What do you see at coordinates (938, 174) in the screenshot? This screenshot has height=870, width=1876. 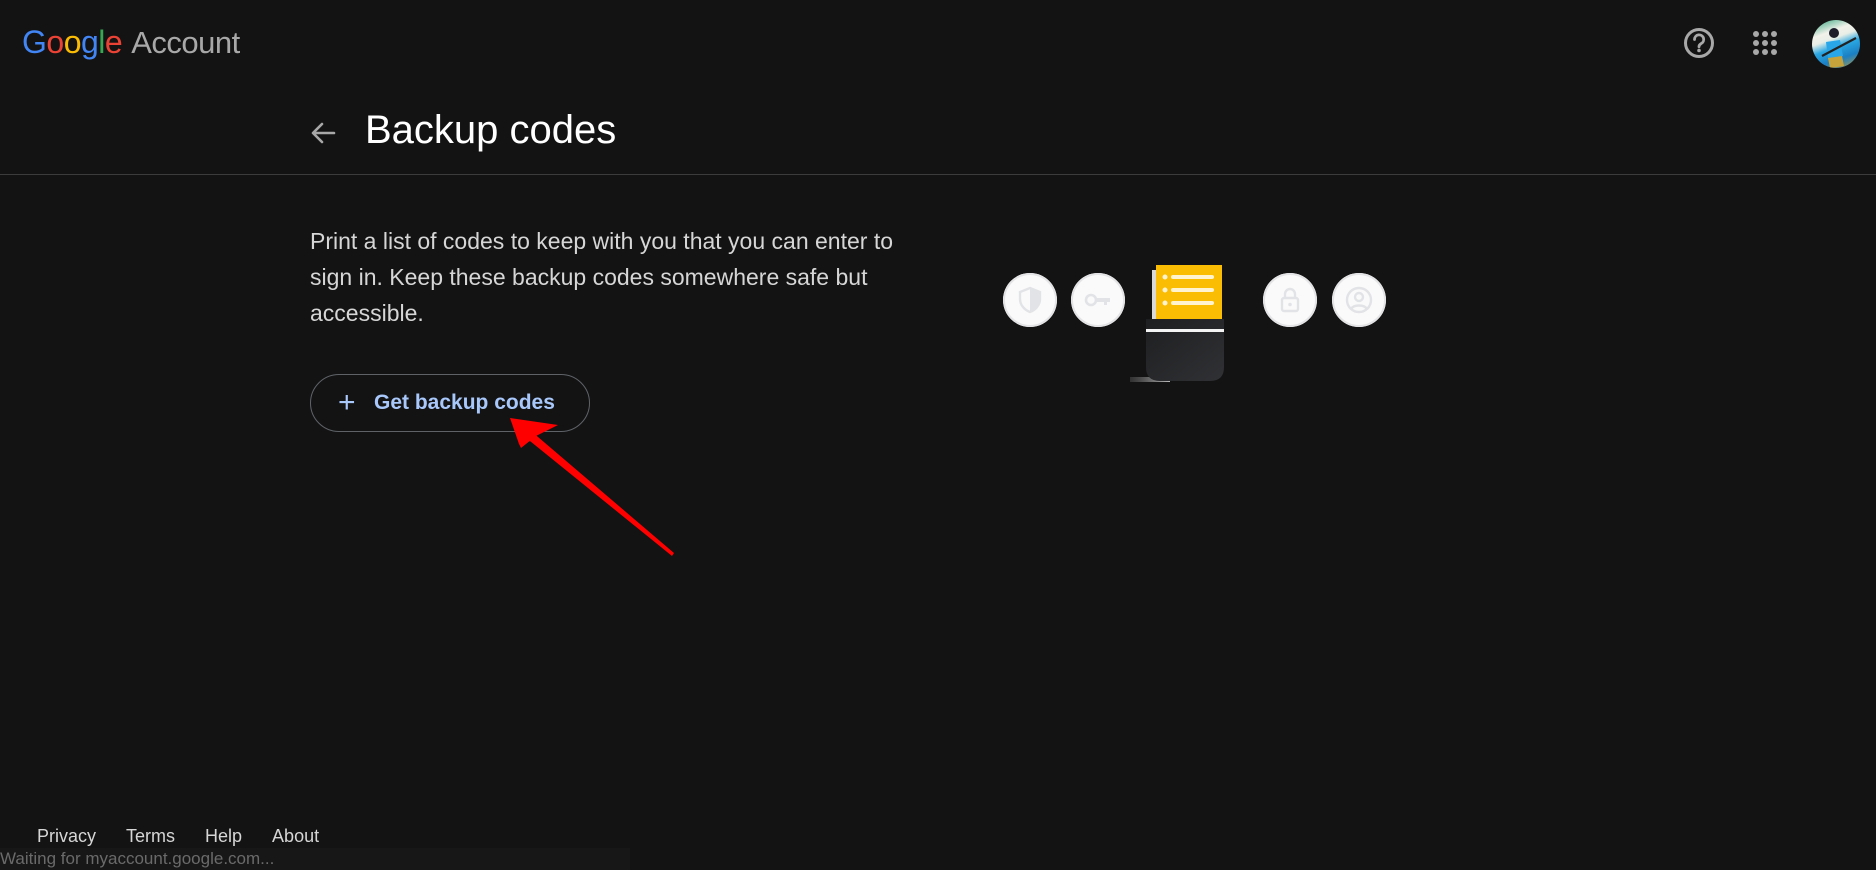 I see `header-divider` at bounding box center [938, 174].